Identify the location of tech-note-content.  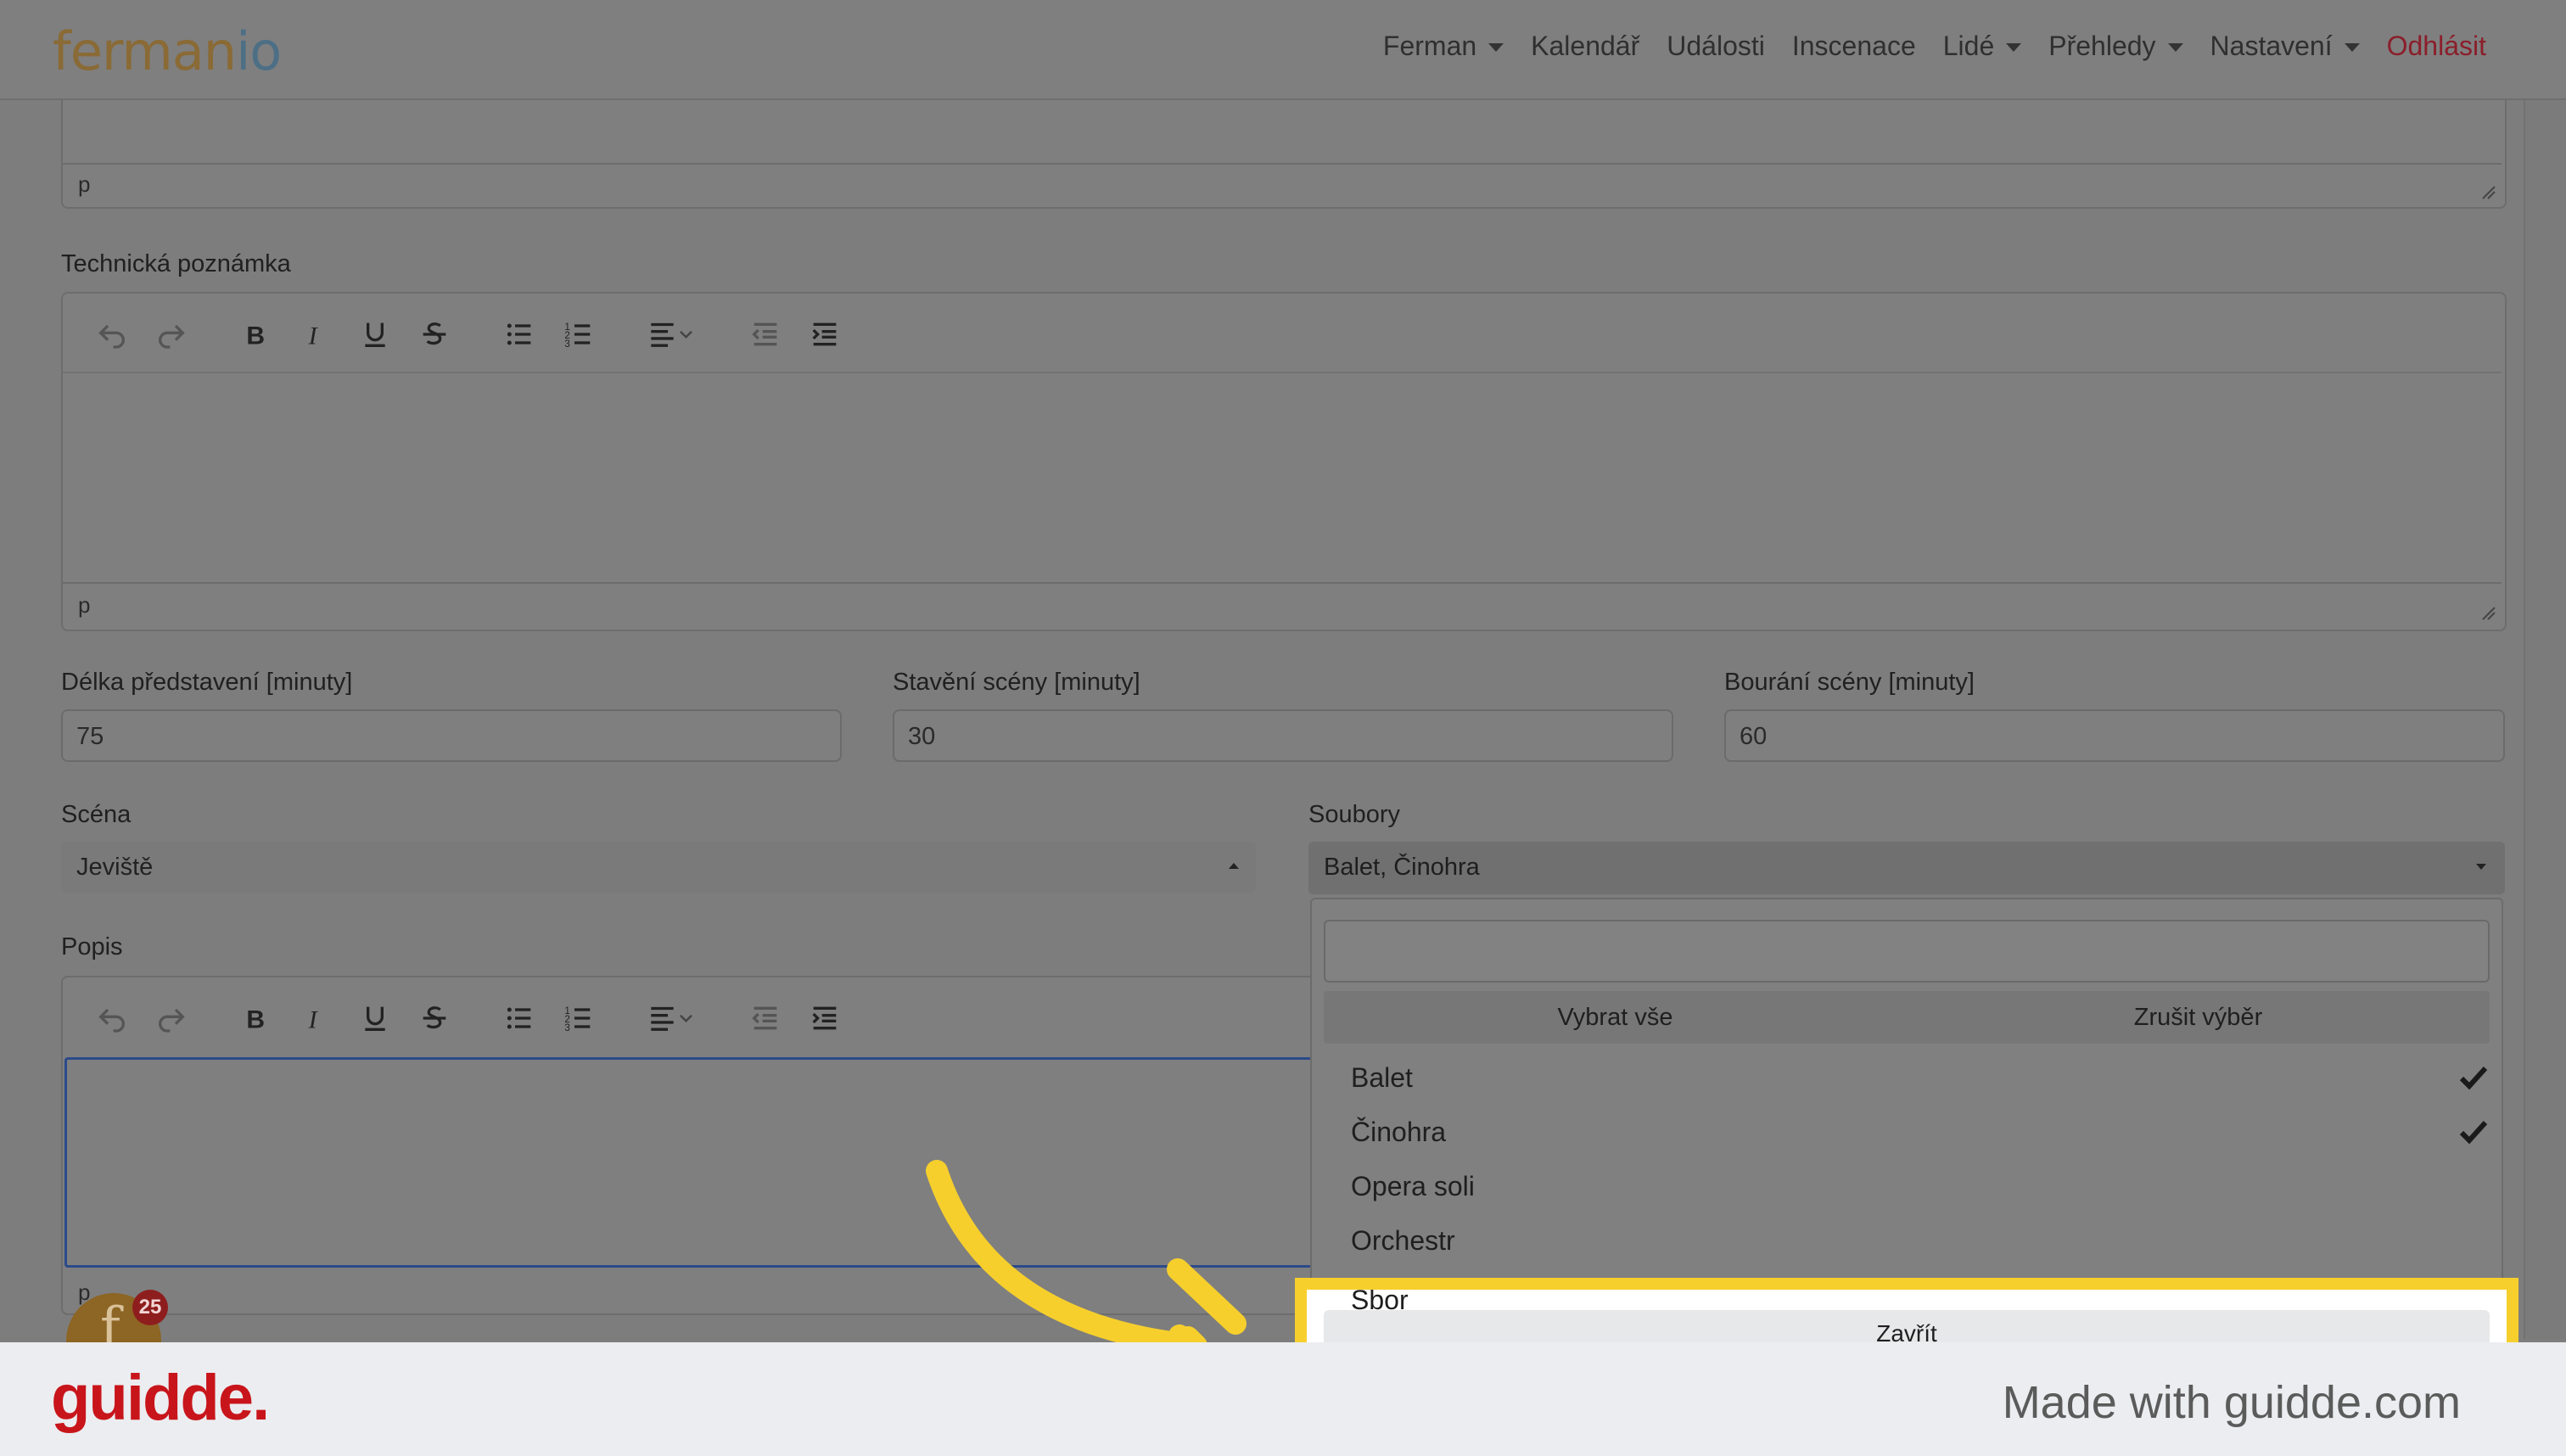
(1282, 477).